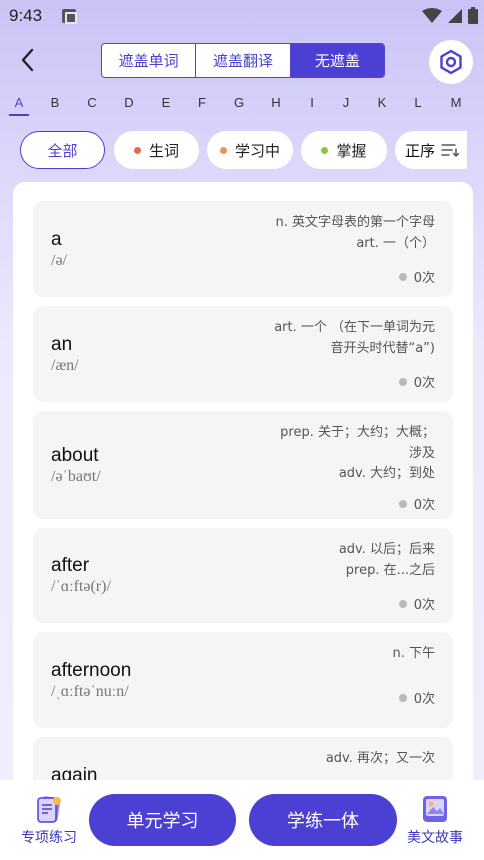 Image resolution: width=484 pixels, height=860 pixels. I want to click on sort-order-label: 正序, so click(420, 150).